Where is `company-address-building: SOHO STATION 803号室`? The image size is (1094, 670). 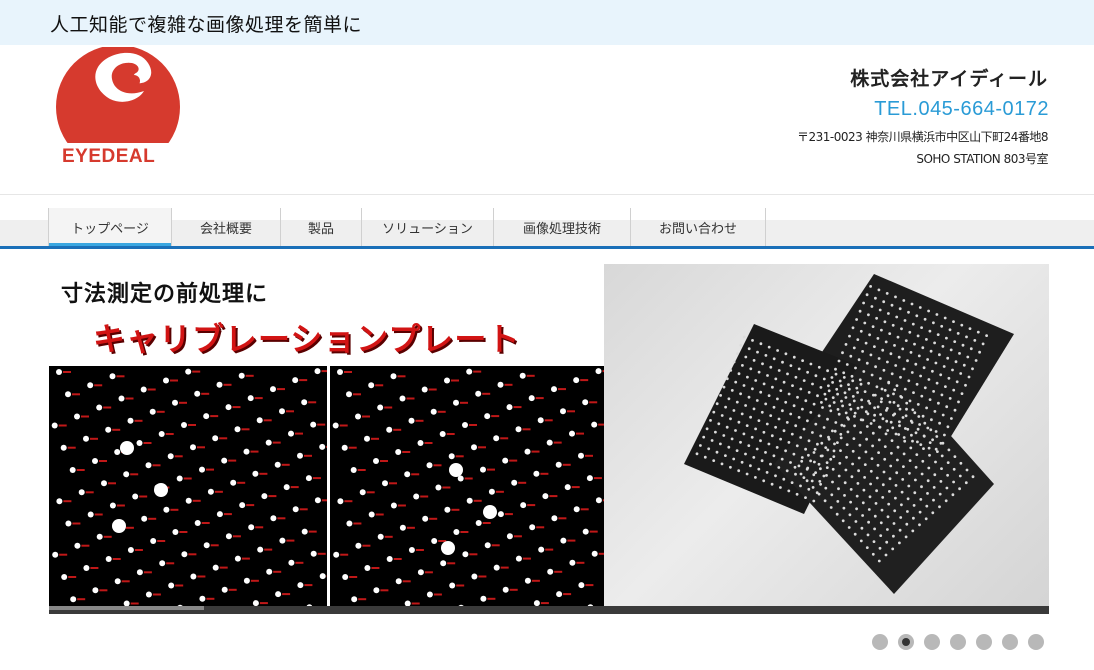
company-address-building: SOHO STATION 803号室 is located at coordinates (982, 159).